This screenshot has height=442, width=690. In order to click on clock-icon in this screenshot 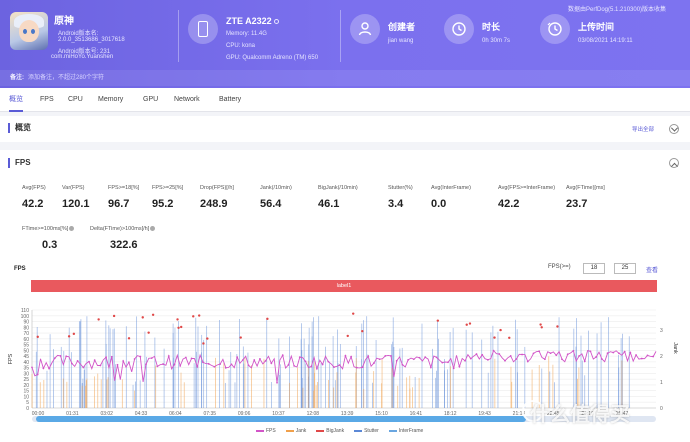, I will do `click(459, 29)`.